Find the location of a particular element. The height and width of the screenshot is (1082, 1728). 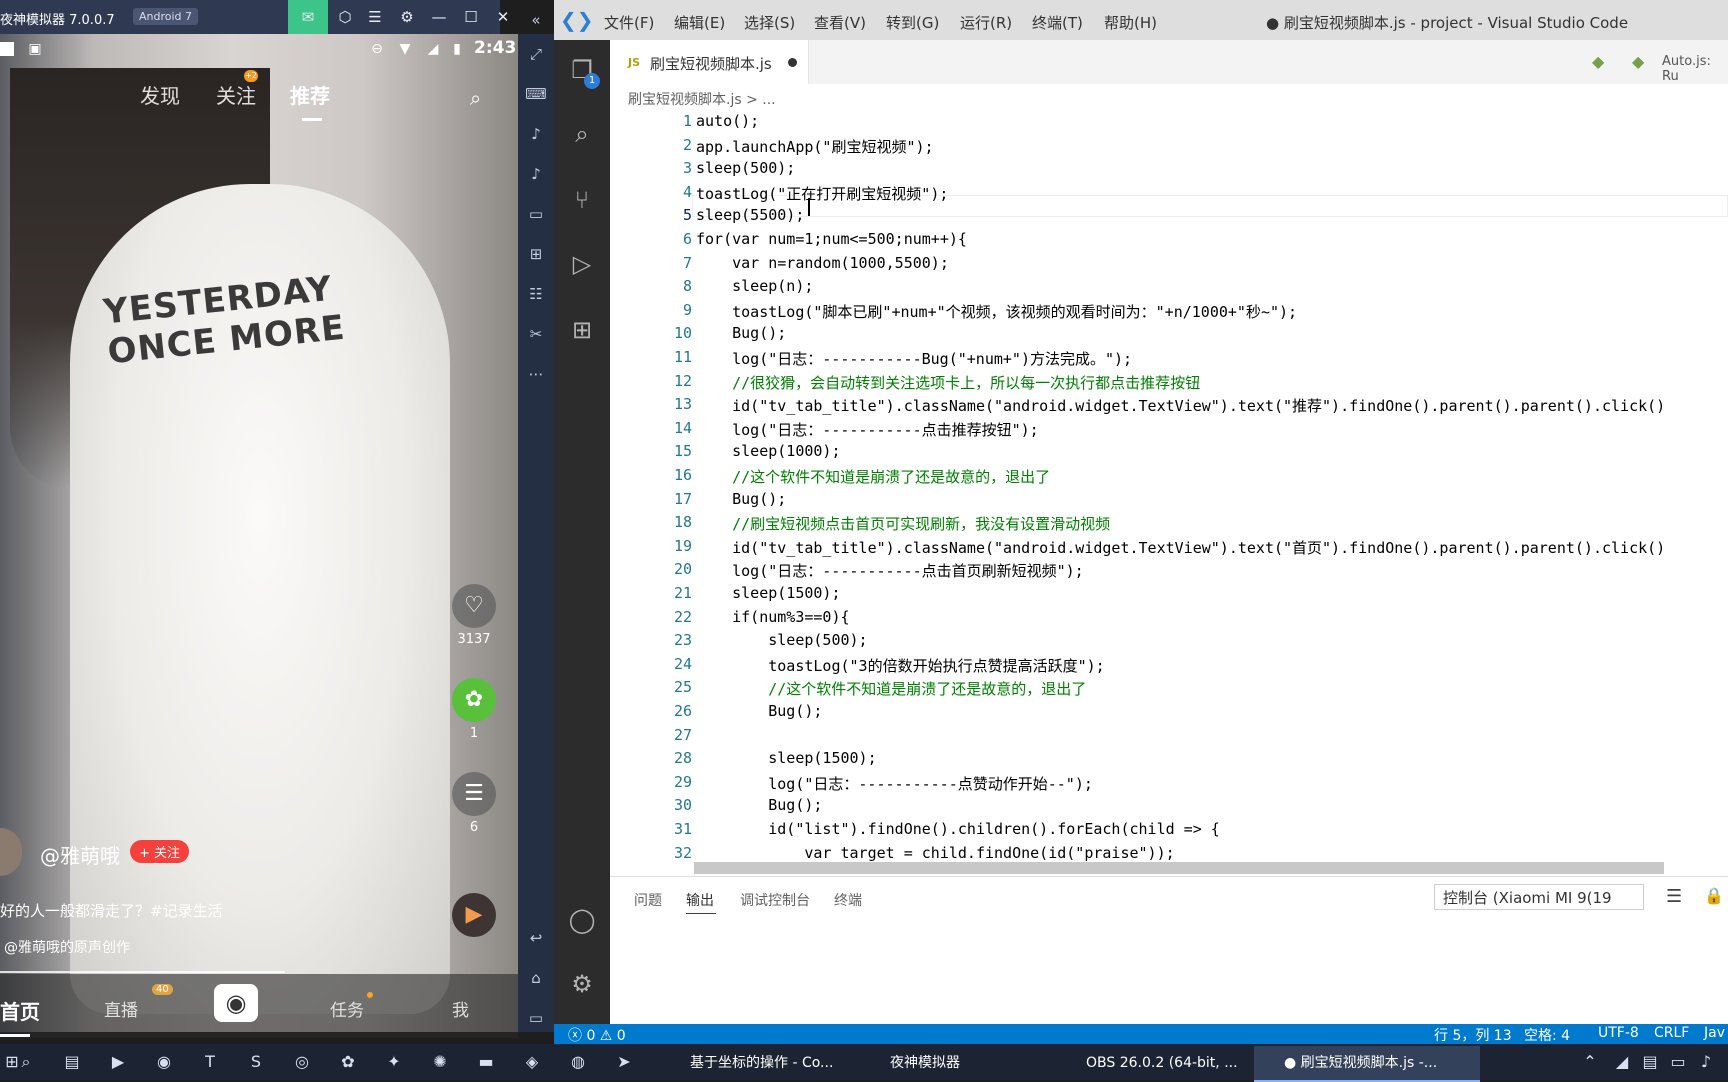

fullscreen-icon: ⤢ is located at coordinates (536, 54).